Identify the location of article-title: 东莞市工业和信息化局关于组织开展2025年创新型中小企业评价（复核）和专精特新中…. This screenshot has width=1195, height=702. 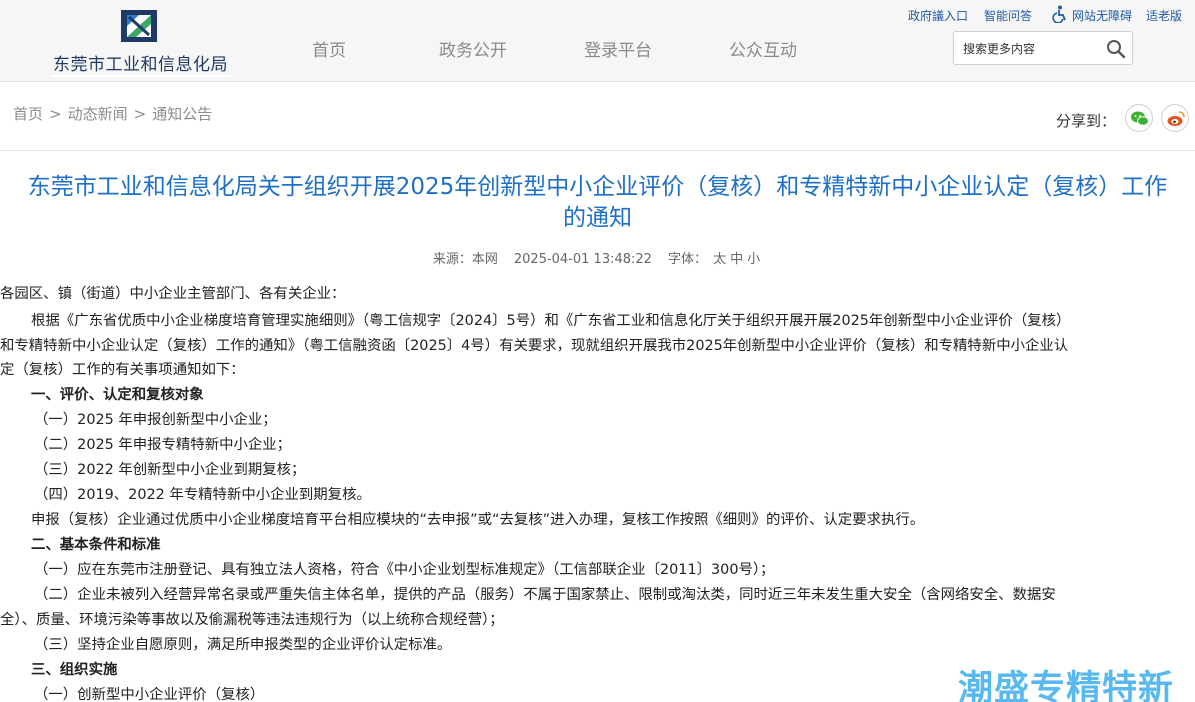
(597, 203).